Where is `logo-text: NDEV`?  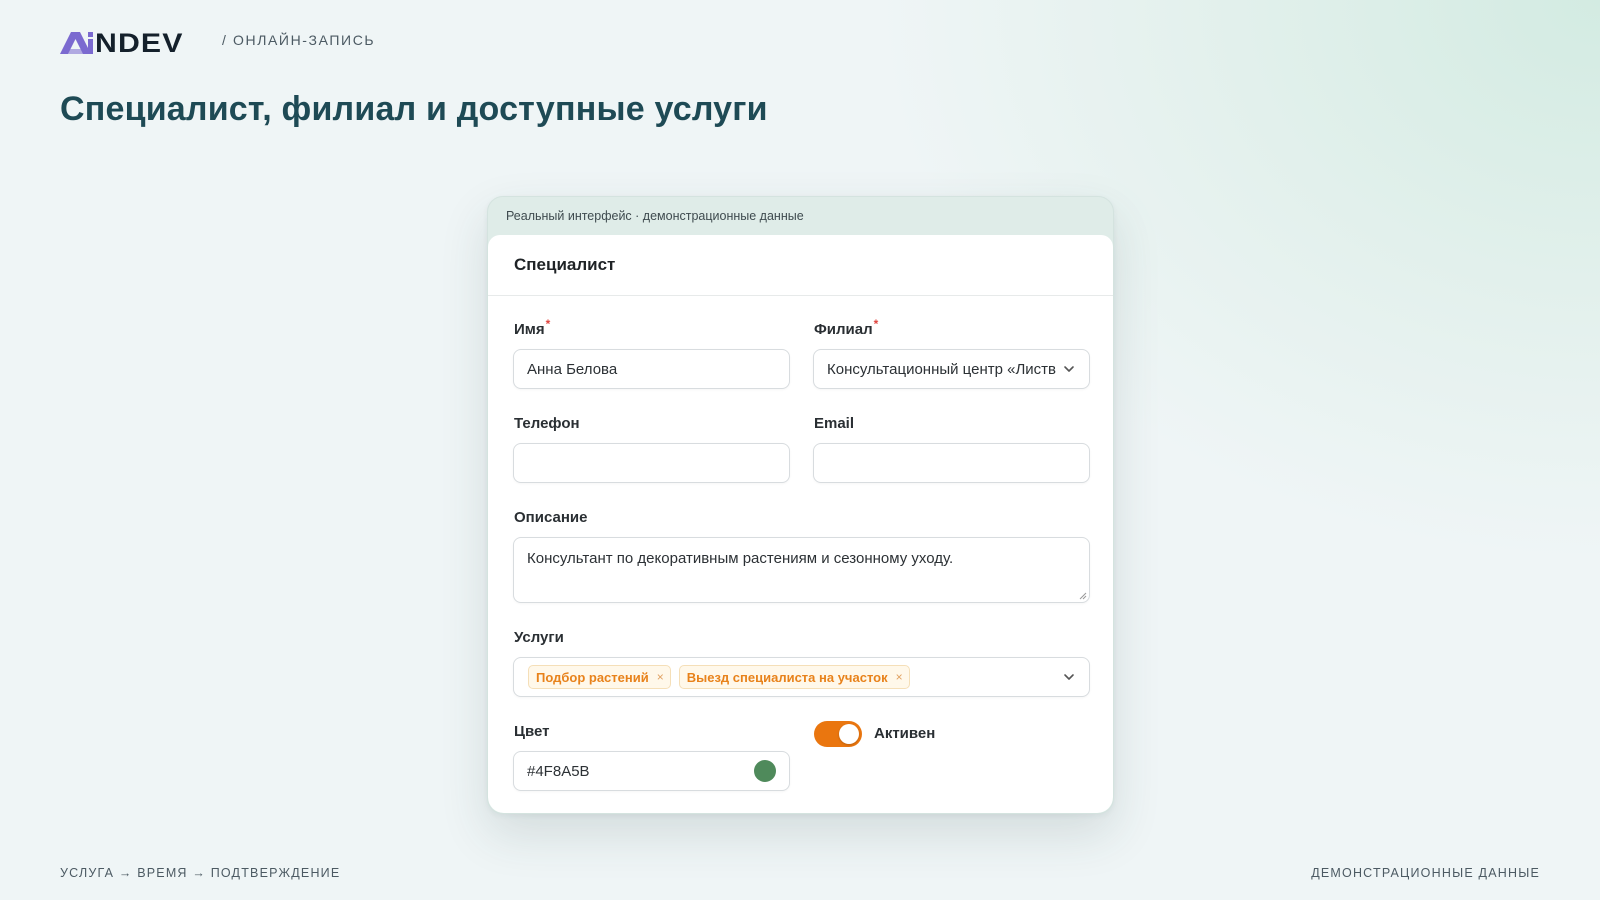
logo-text: NDEV is located at coordinates (139, 43).